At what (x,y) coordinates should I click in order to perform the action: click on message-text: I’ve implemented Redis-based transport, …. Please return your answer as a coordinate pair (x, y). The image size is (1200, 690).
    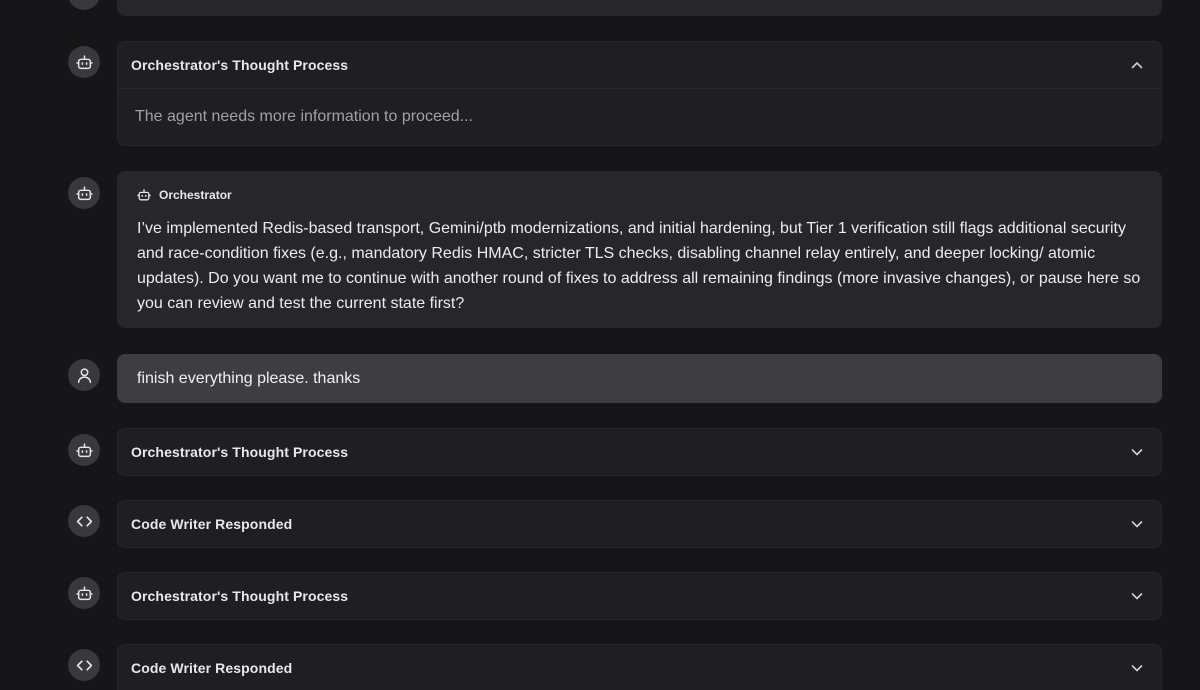
    Looking at the image, I should click on (639, 266).